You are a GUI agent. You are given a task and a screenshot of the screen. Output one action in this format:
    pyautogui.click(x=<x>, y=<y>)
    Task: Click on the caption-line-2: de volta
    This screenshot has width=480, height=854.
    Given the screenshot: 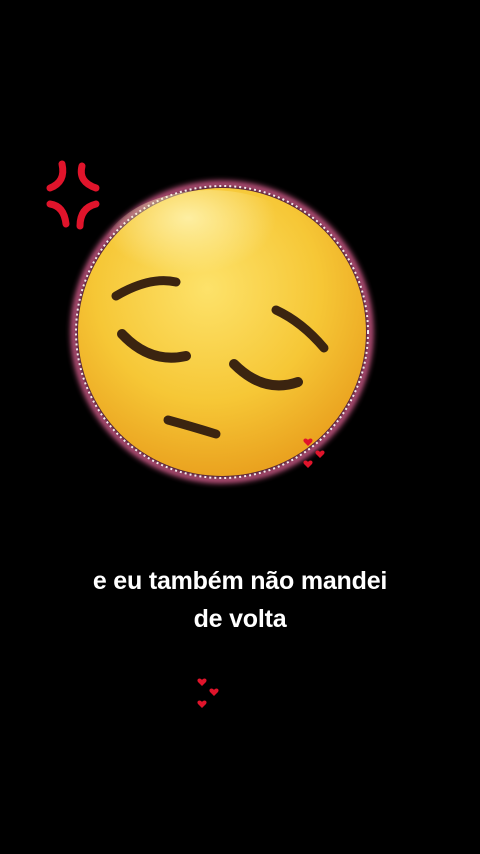 What is the action you would take?
    pyautogui.click(x=240, y=619)
    